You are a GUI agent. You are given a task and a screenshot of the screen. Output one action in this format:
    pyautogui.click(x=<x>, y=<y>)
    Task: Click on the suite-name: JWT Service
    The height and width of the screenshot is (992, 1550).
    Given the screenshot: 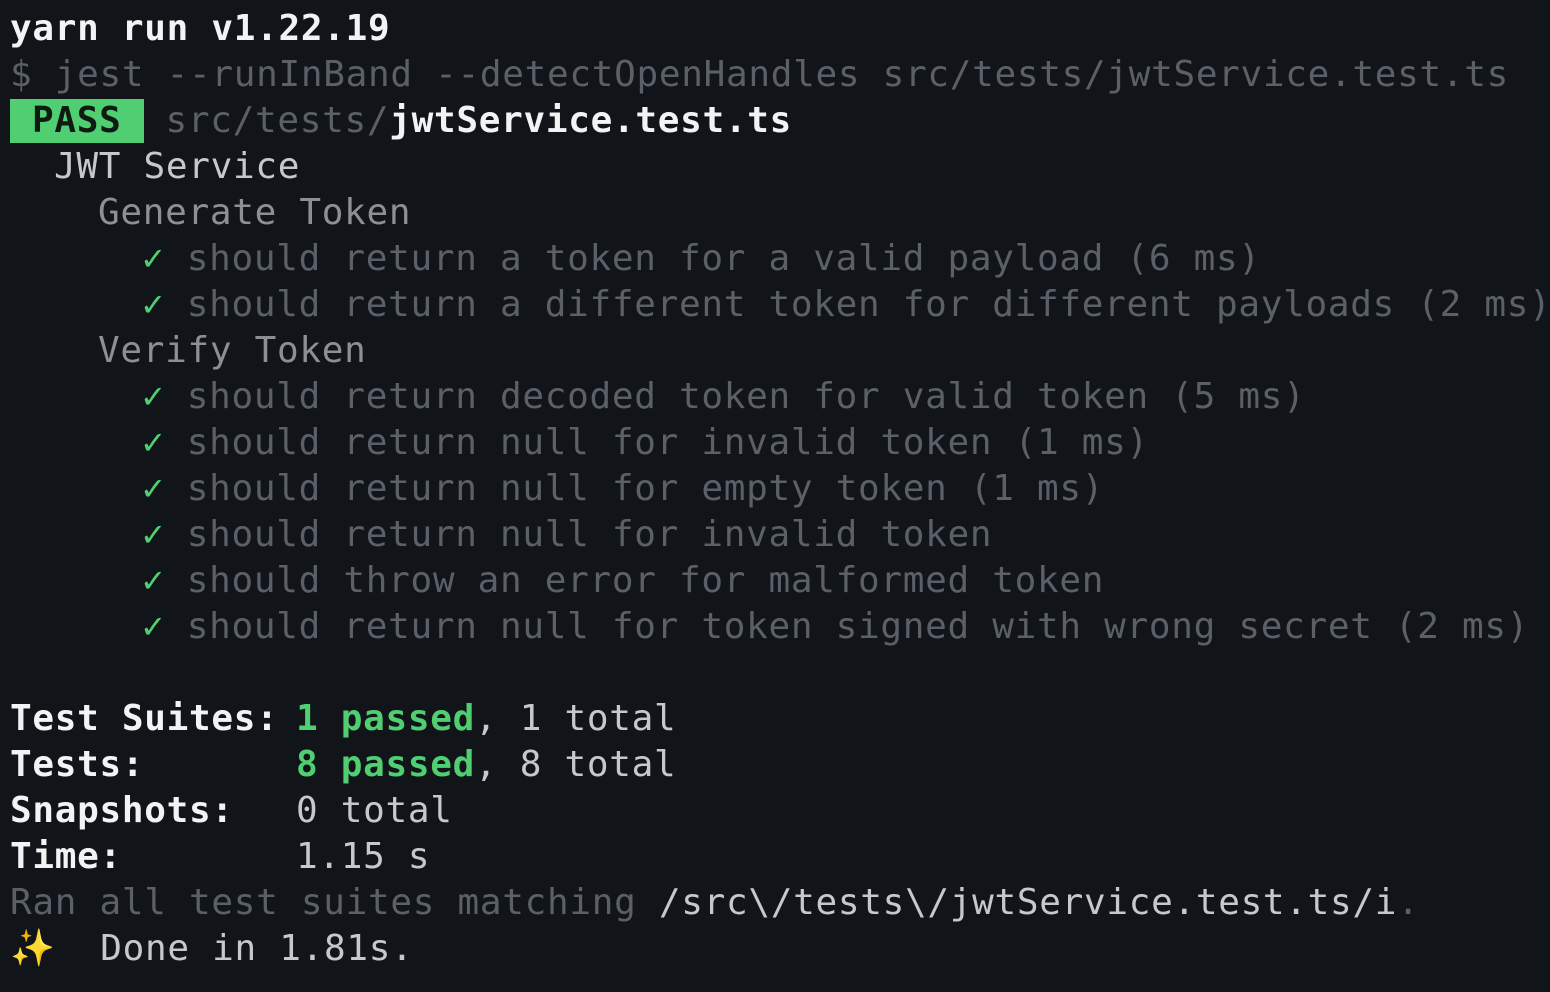 What is the action you would take?
    pyautogui.click(x=177, y=166)
    